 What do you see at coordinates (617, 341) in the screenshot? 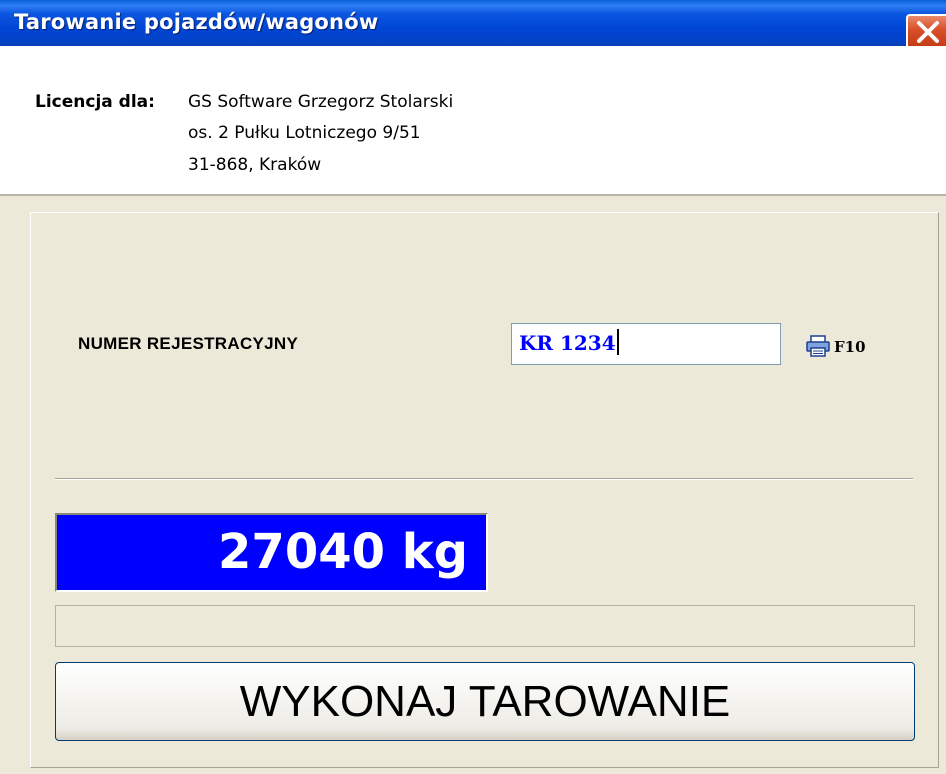
I see `text-caret` at bounding box center [617, 341].